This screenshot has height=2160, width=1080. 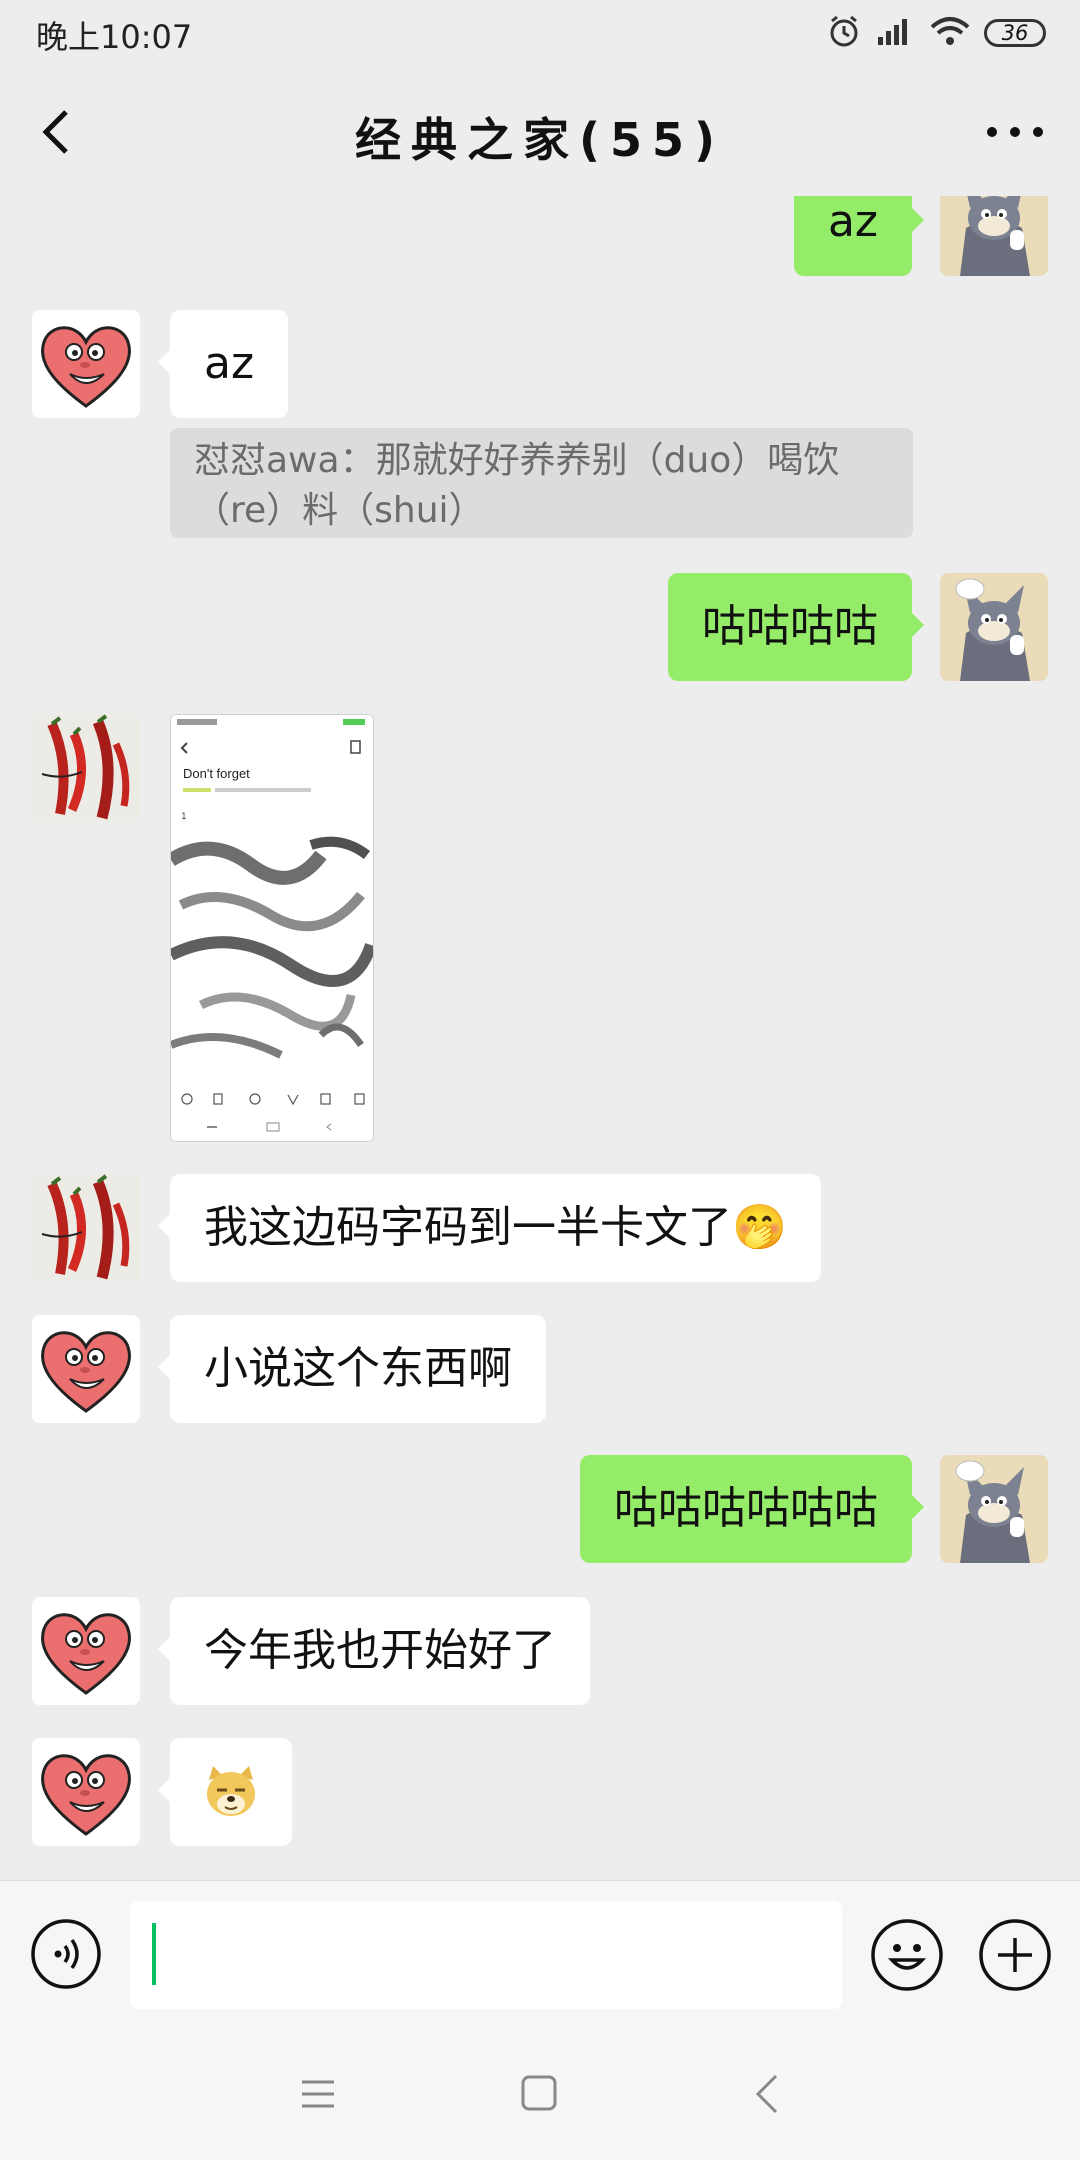 I want to click on text-cursor, so click(x=154, y=1954).